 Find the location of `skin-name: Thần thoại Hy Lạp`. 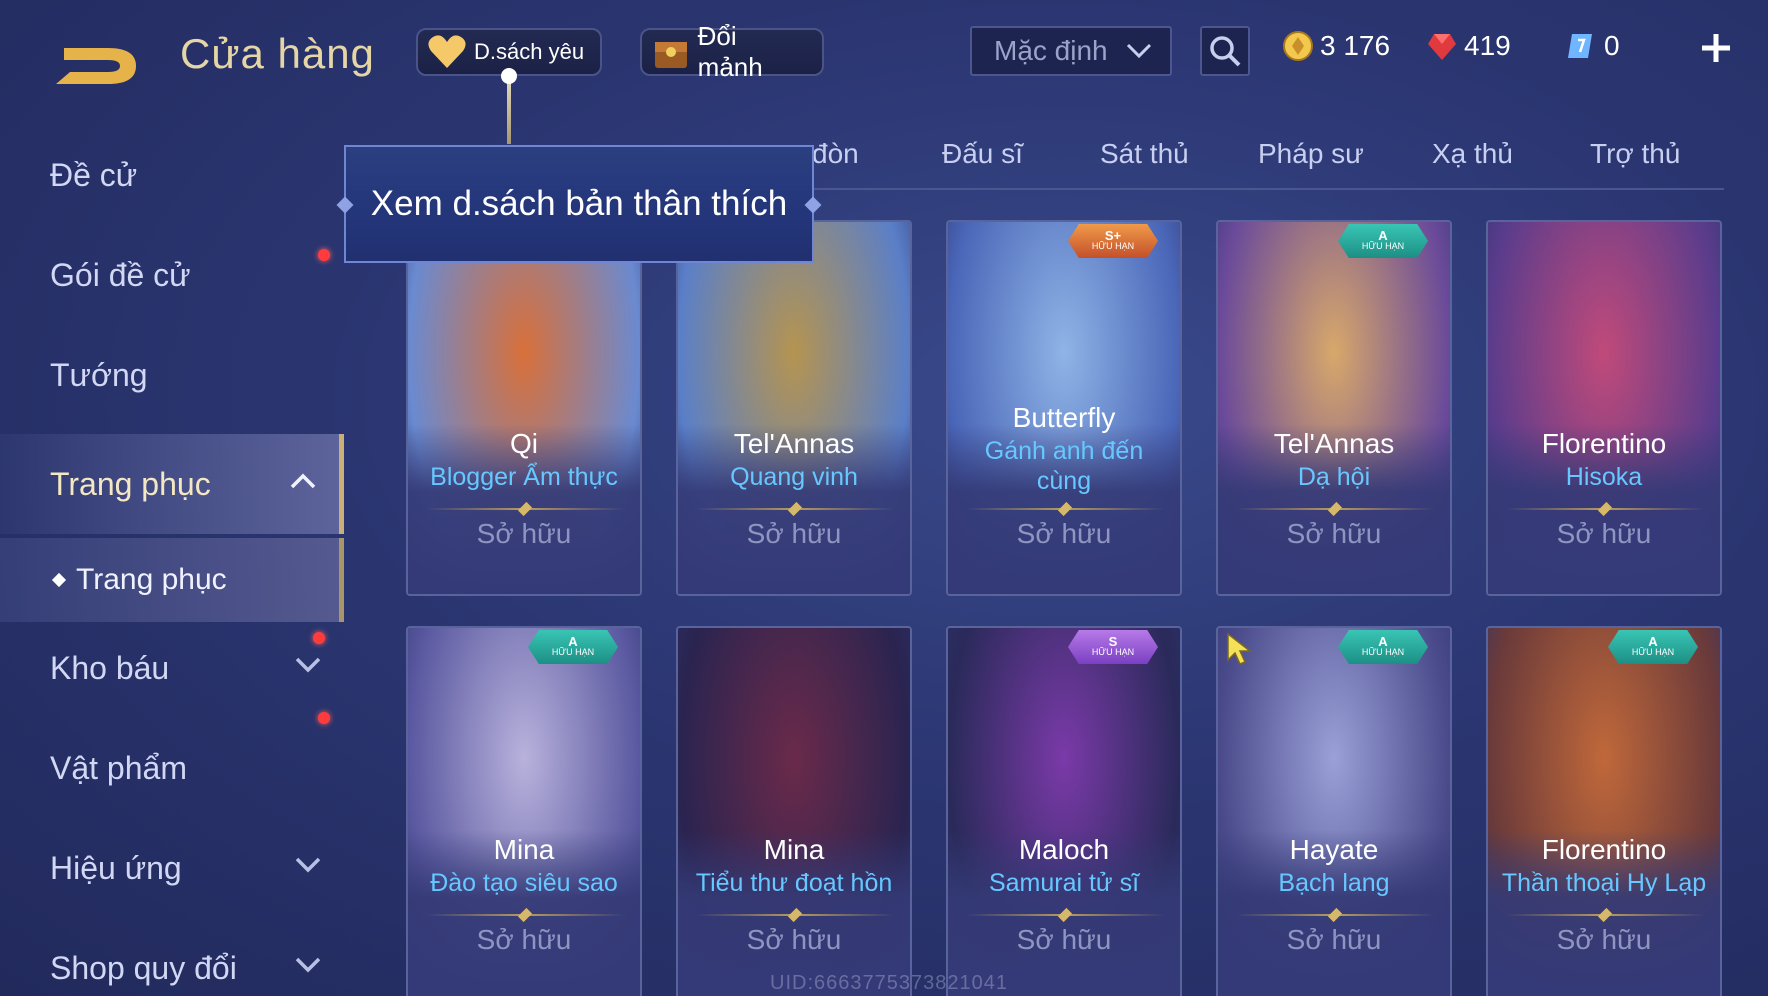

skin-name: Thần thoại Hy Lạp is located at coordinates (1604, 883).